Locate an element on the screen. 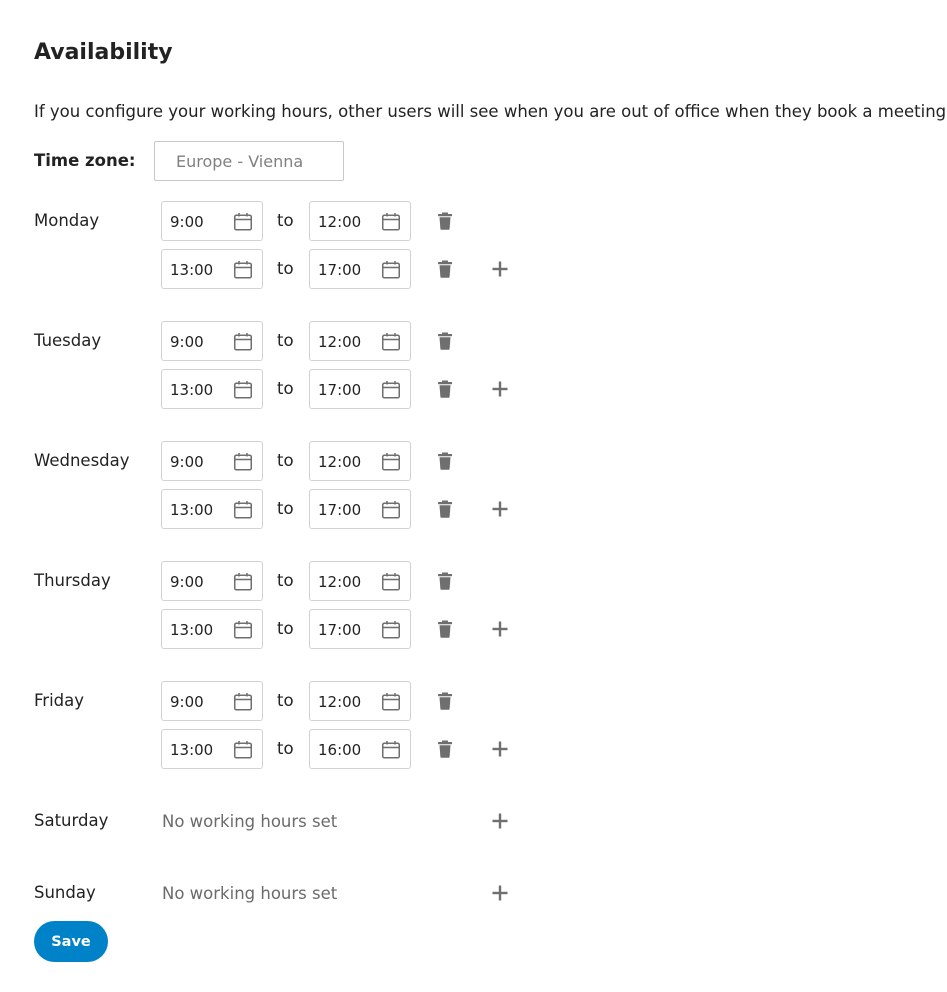 The height and width of the screenshot is (992, 947). end-time-input: 16:00 is located at coordinates (360, 749).